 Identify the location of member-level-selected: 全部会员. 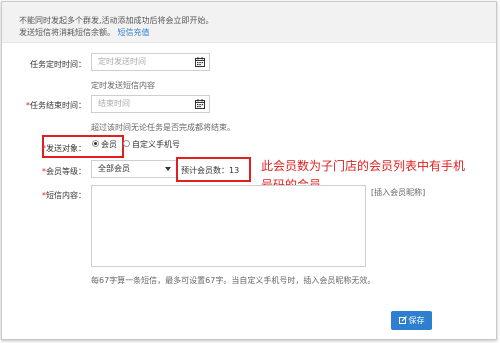
(114, 168).